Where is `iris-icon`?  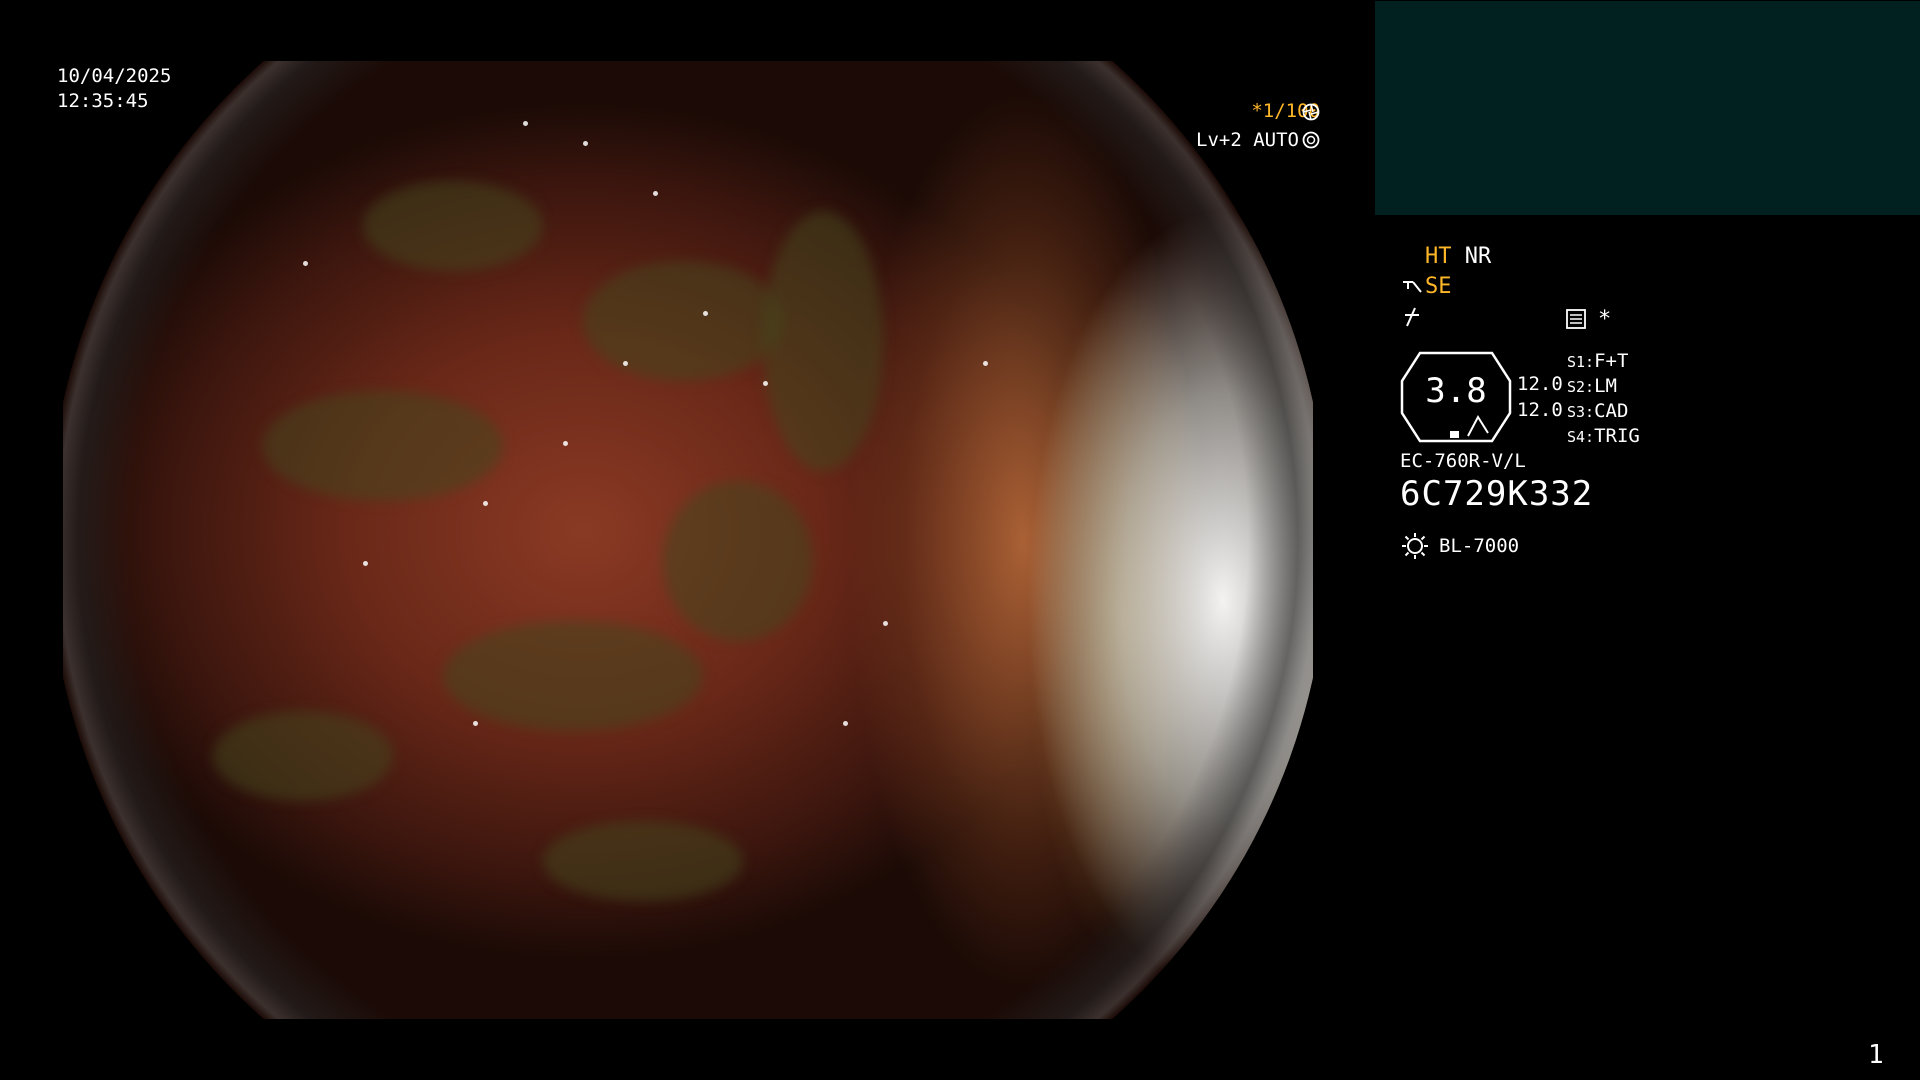 iris-icon is located at coordinates (1311, 142).